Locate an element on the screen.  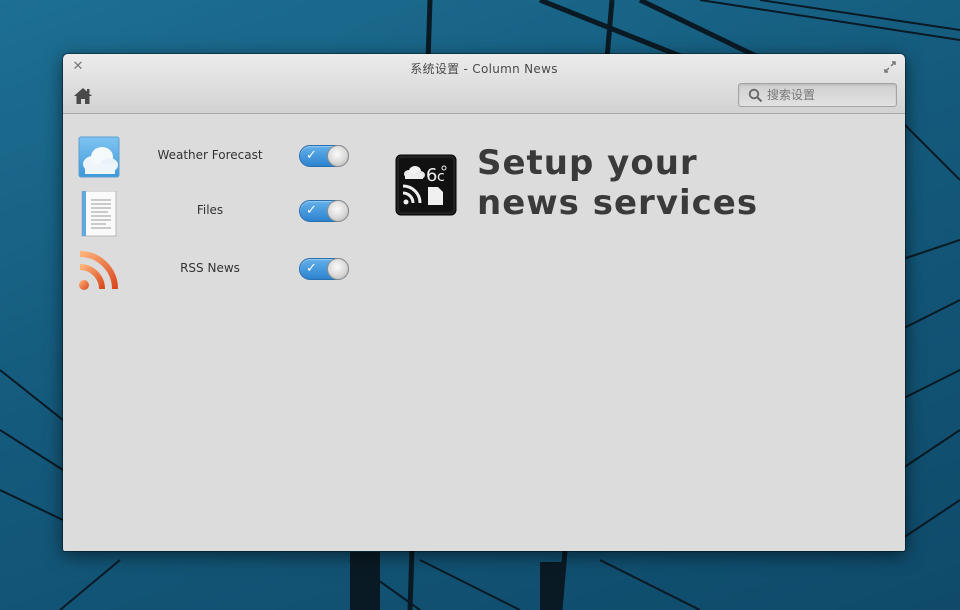
home-icon is located at coordinates (83, 96).